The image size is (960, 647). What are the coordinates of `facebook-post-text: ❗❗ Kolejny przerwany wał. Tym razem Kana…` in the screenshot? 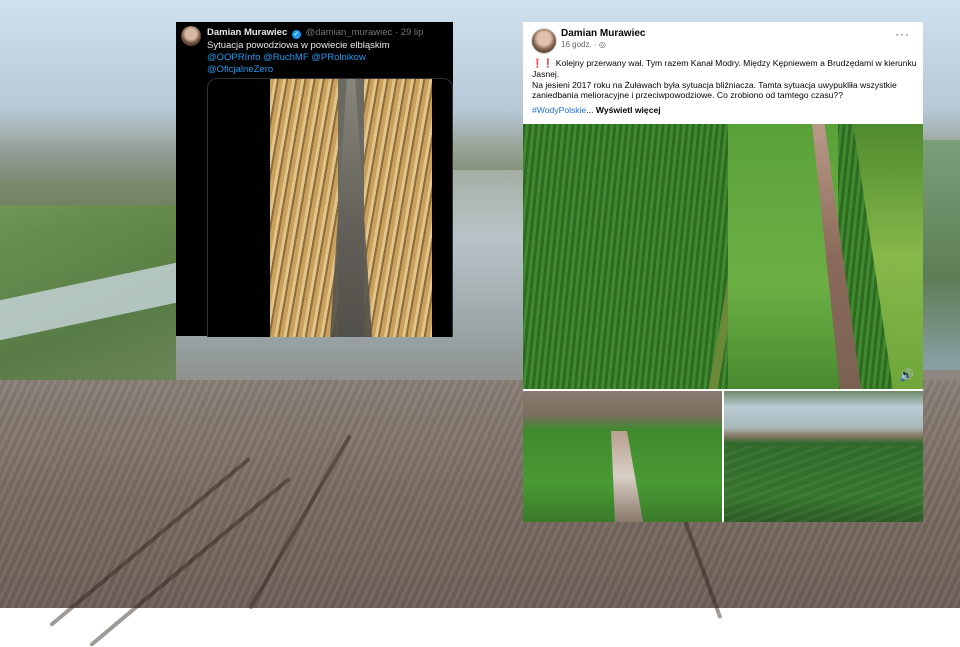 It's located at (724, 87).